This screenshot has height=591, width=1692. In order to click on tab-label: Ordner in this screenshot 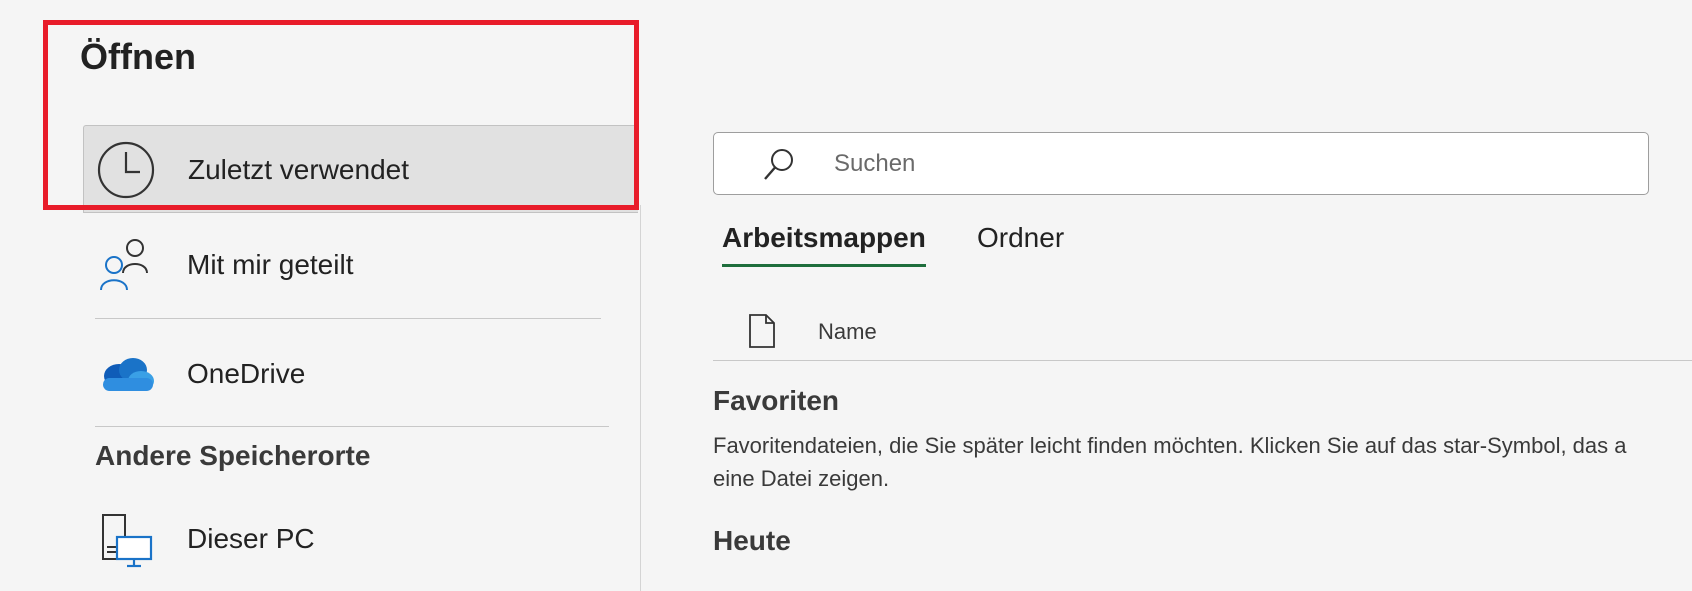, I will do `click(1021, 237)`.